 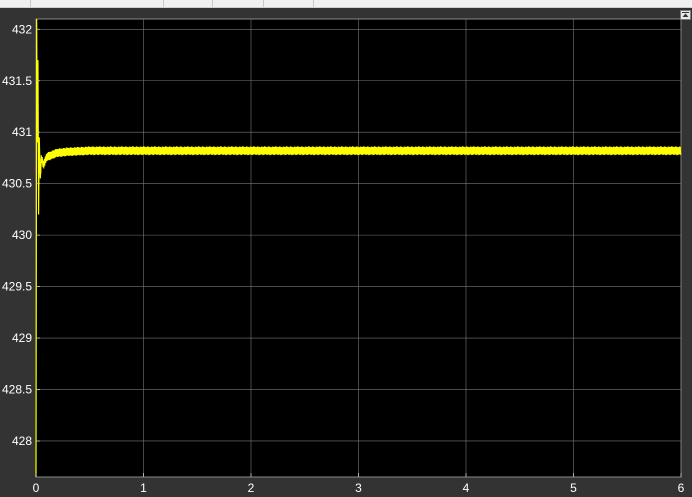 I want to click on x-tick-label: 1, so click(x=143, y=488).